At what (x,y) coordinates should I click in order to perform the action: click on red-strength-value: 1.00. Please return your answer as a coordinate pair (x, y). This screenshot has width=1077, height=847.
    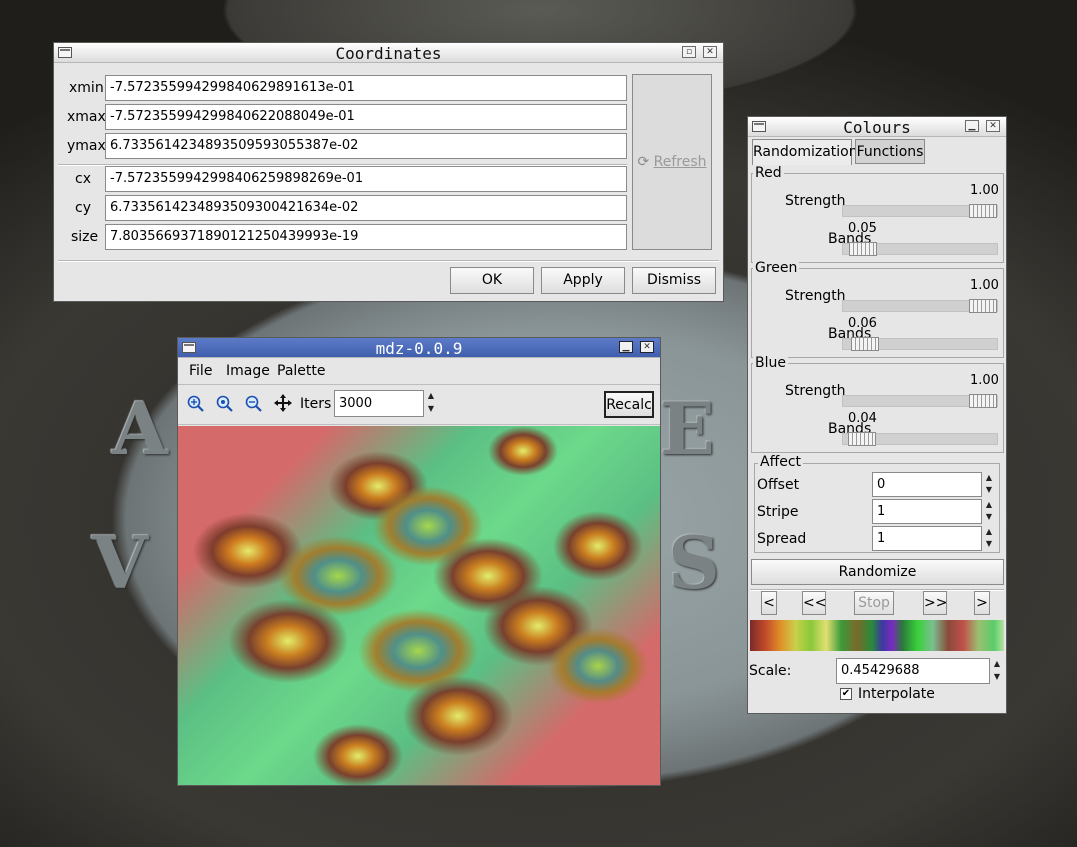
    Looking at the image, I should click on (984, 190).